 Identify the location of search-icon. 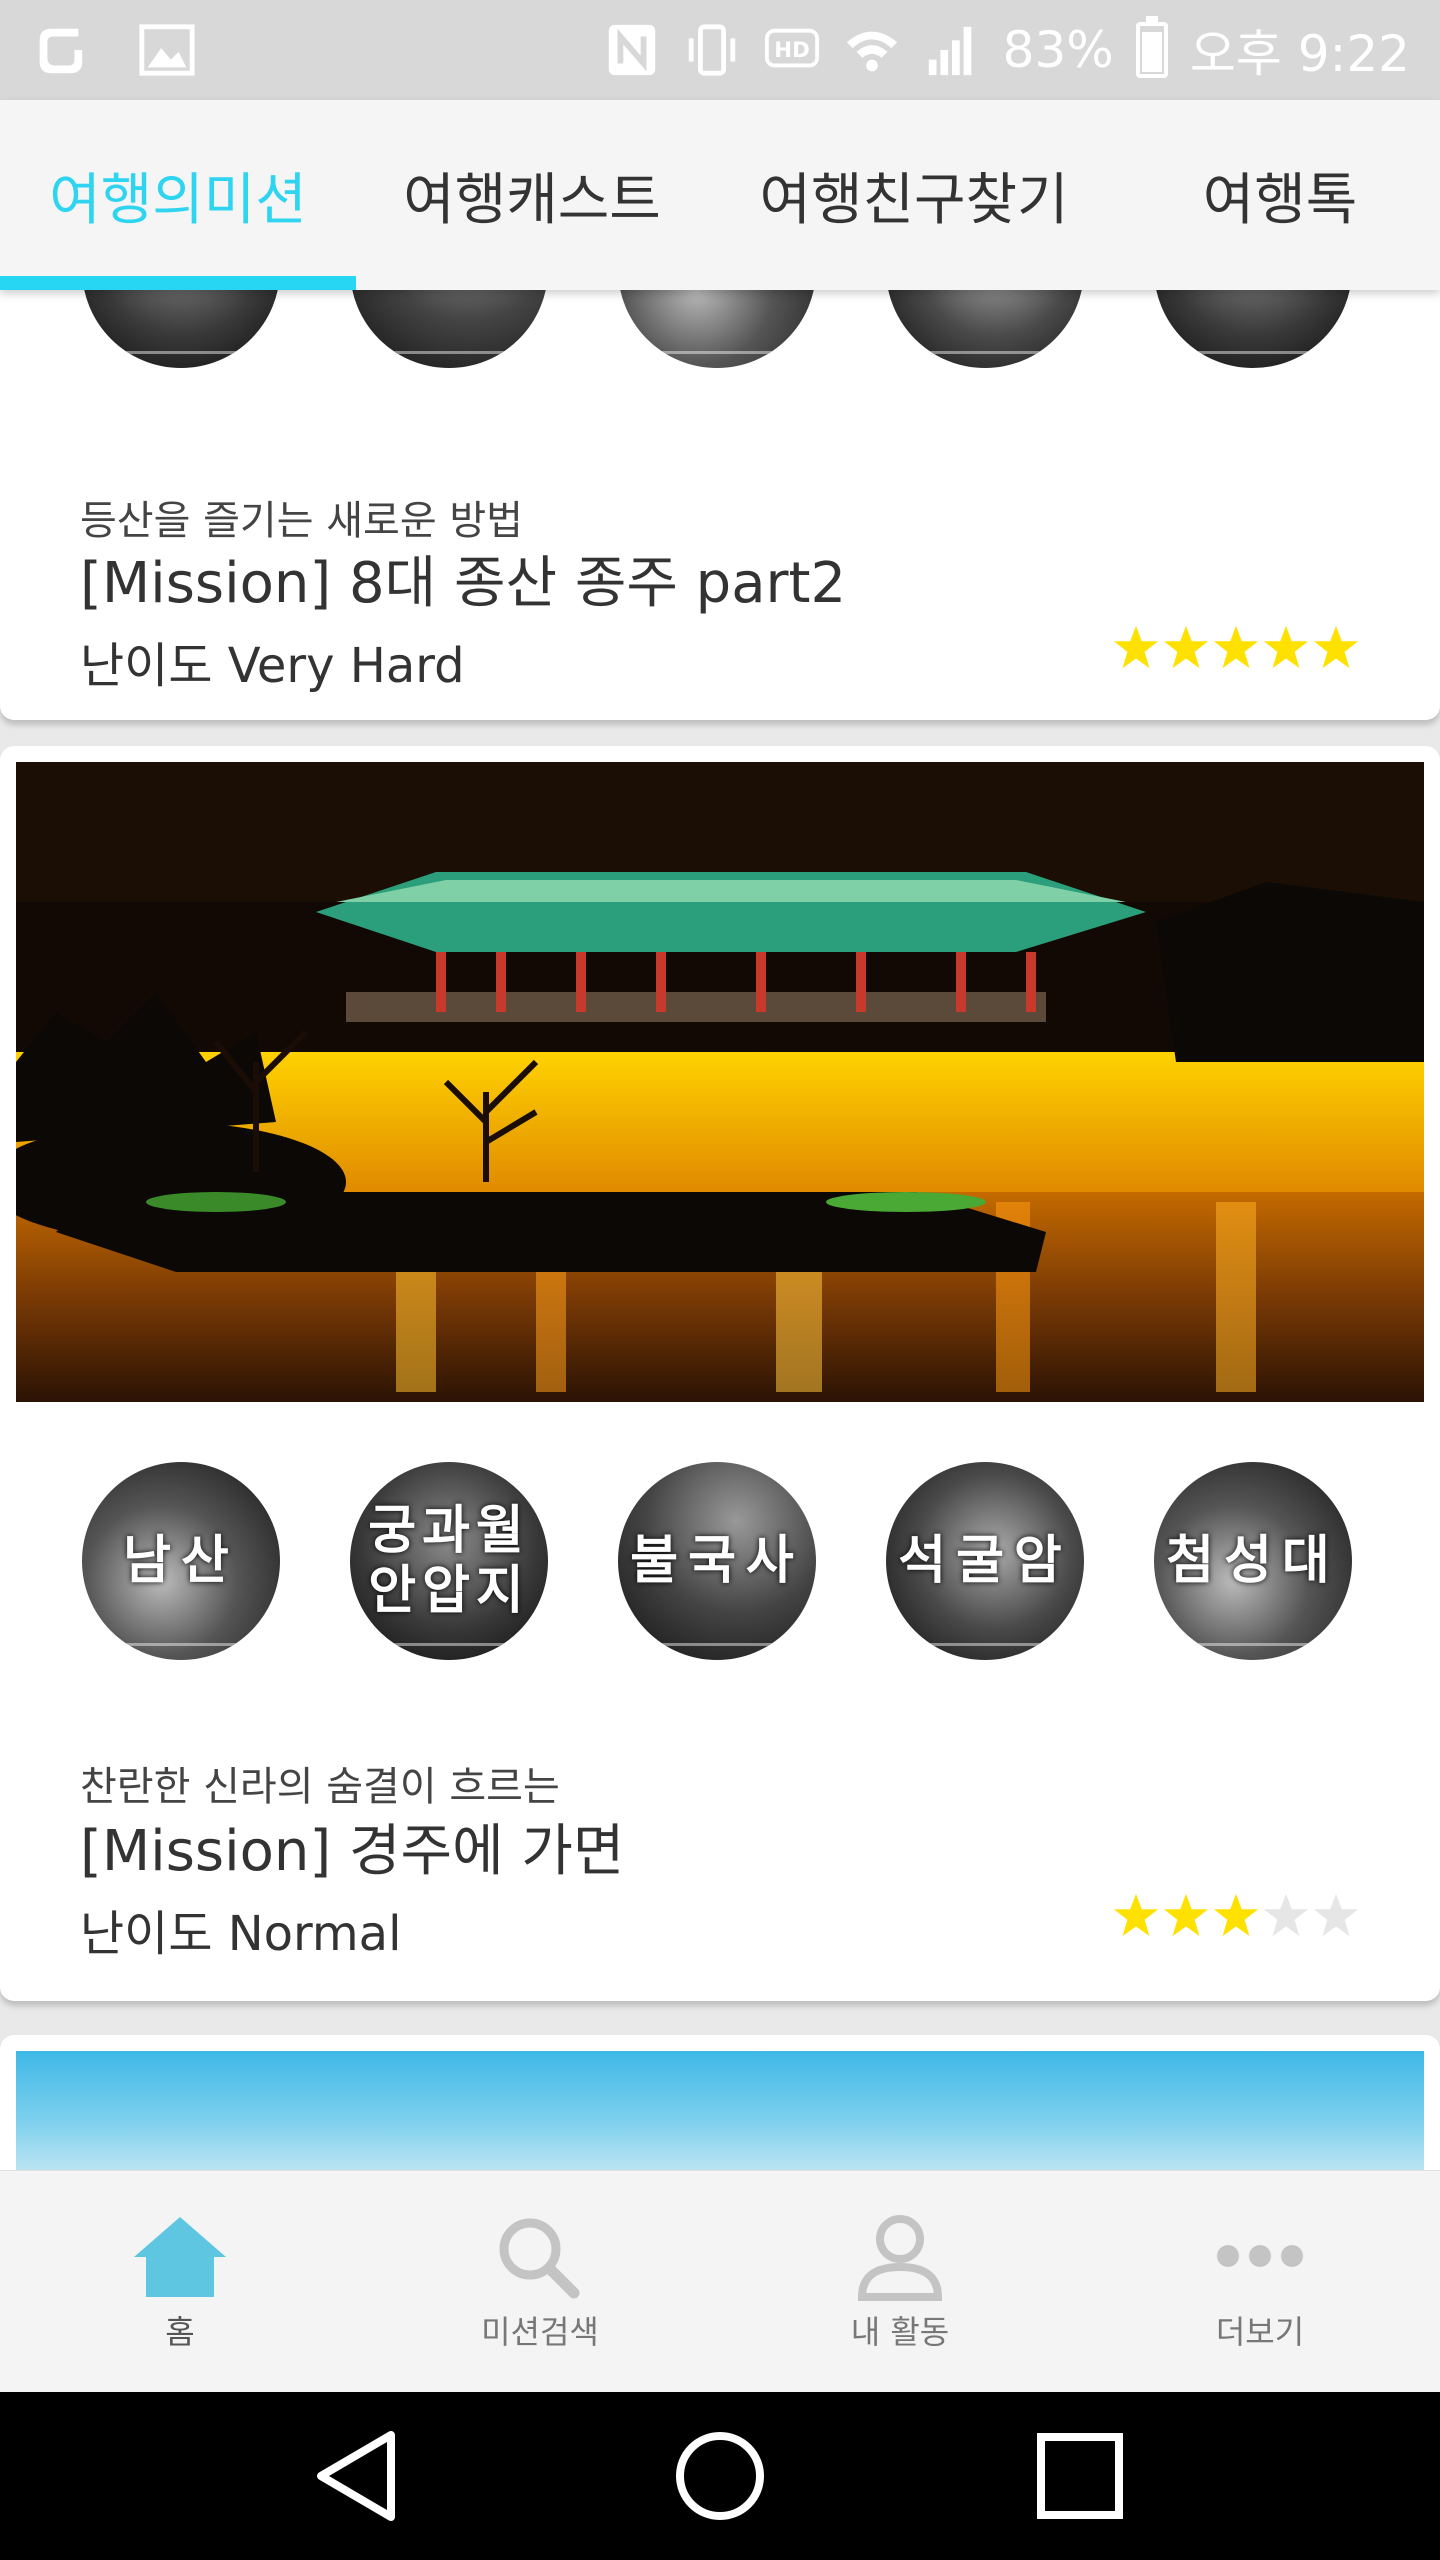
(540, 2256).